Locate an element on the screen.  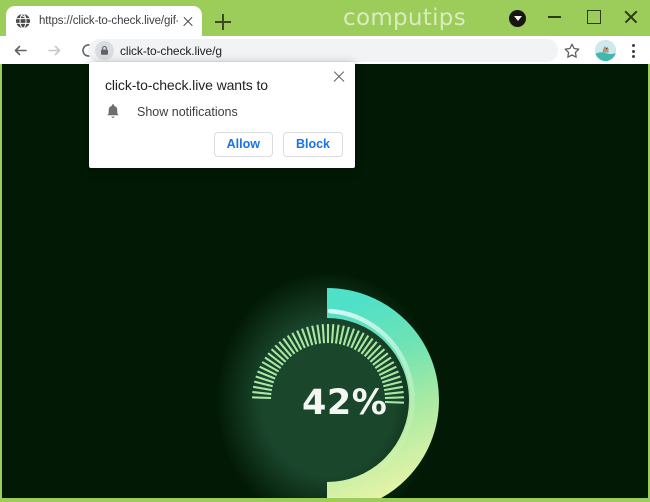
gauge-percent-text: 42% is located at coordinates (345, 403).